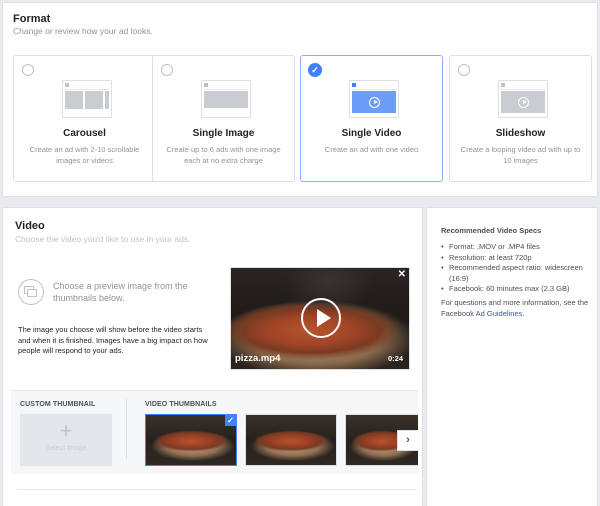 This screenshot has width=600, height=506. Describe the element at coordinates (407, 440) in the screenshot. I see `chevron-right-icon: ›` at that location.